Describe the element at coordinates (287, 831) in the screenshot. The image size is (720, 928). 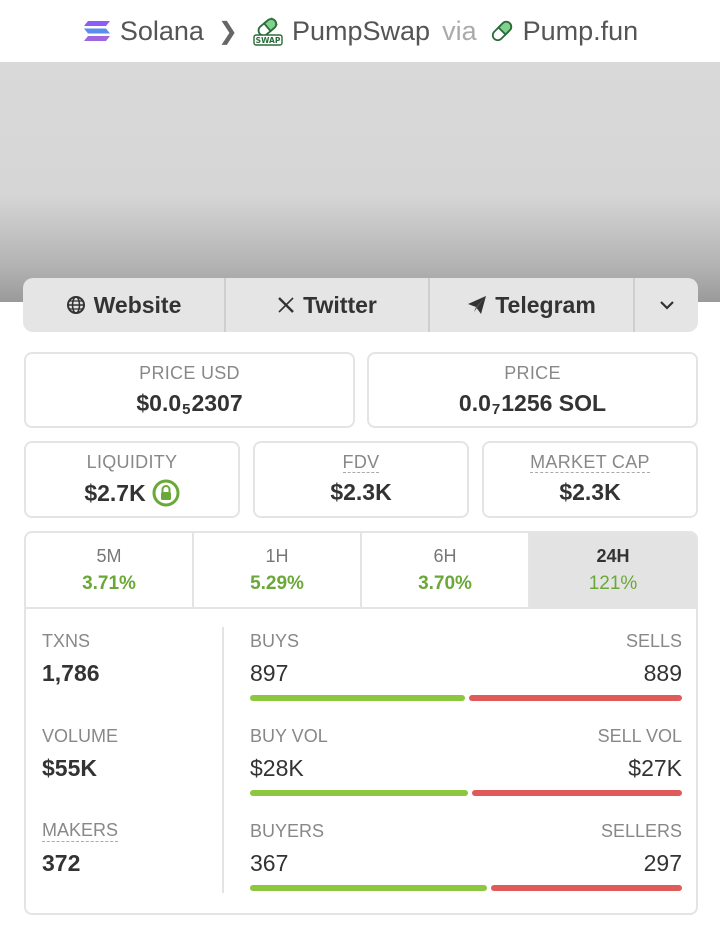
I see `buyers-label: BUYERS` at that location.